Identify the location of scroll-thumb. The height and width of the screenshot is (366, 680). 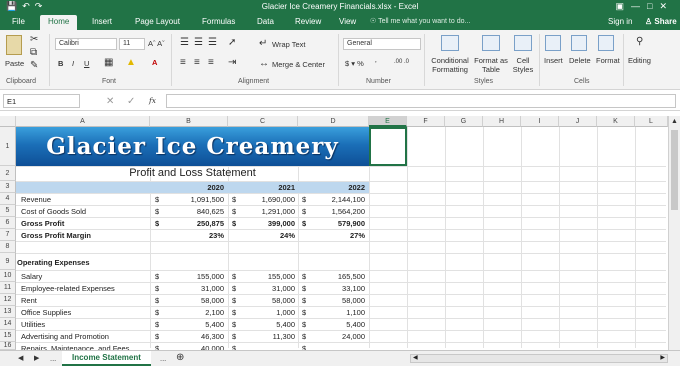
(674, 170).